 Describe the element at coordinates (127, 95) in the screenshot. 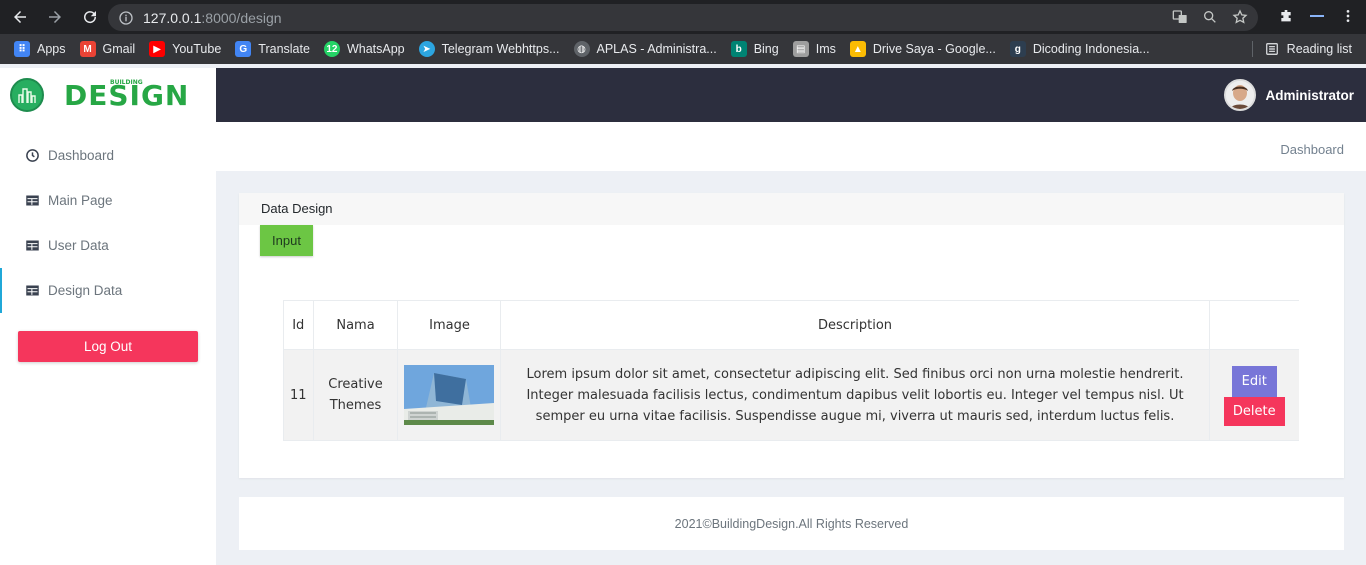

I see `logo-text: DESIGN BUILDING` at that location.